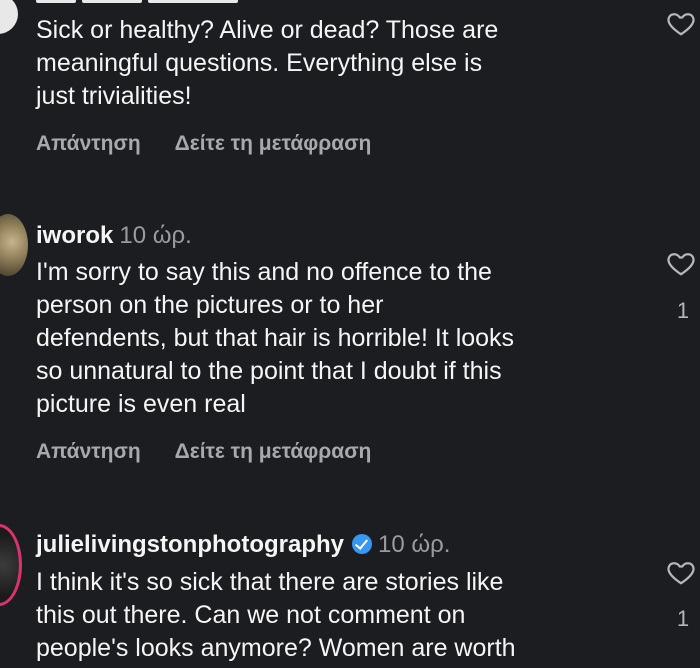 This screenshot has width=700, height=668. What do you see at coordinates (276, 648) in the screenshot?
I see `comment-line: people's looks anymore? Women are worth` at bounding box center [276, 648].